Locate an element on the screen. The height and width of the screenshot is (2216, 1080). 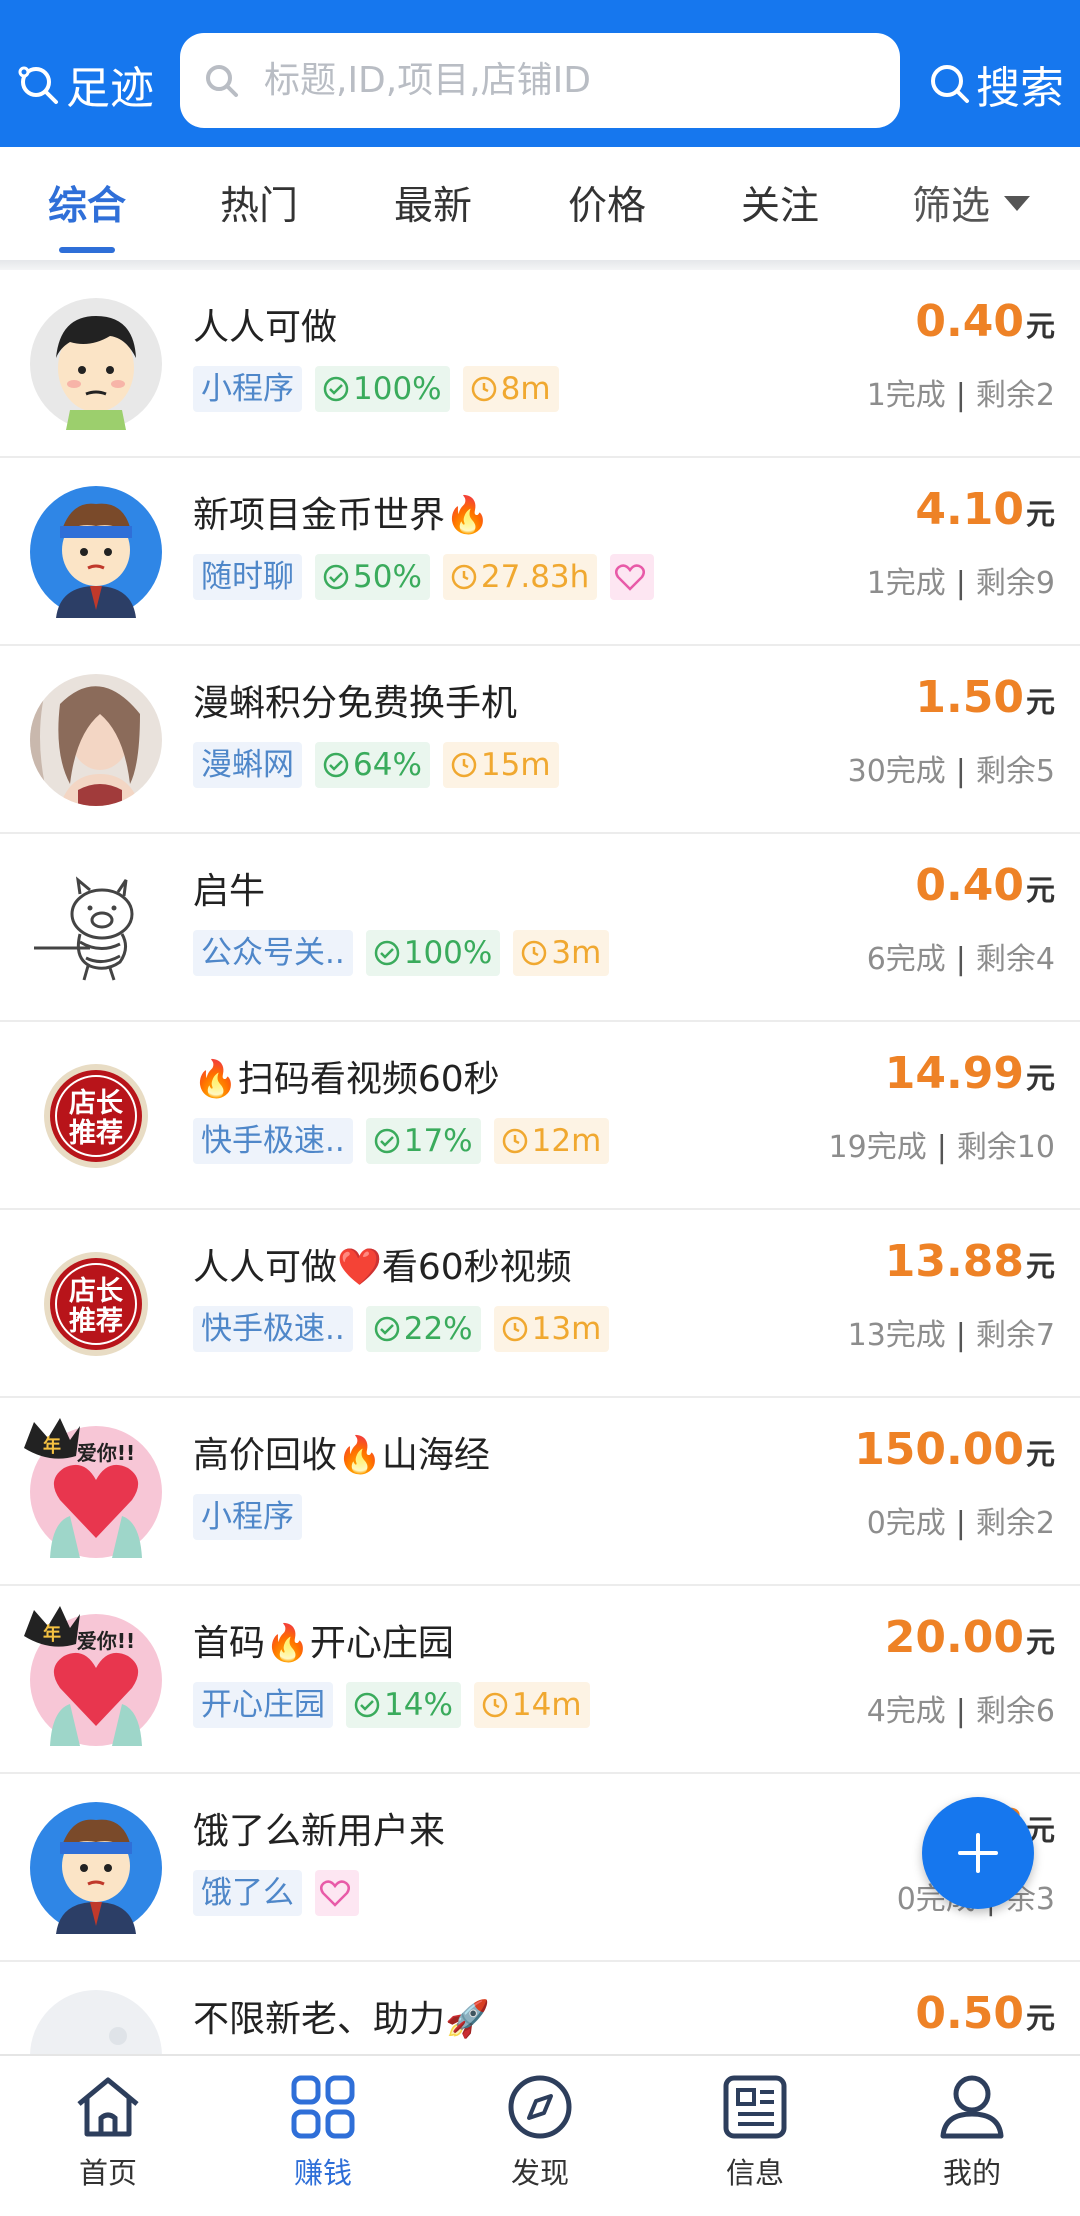
task-title: 漫蝌积分免费换手机 is located at coordinates (355, 703).